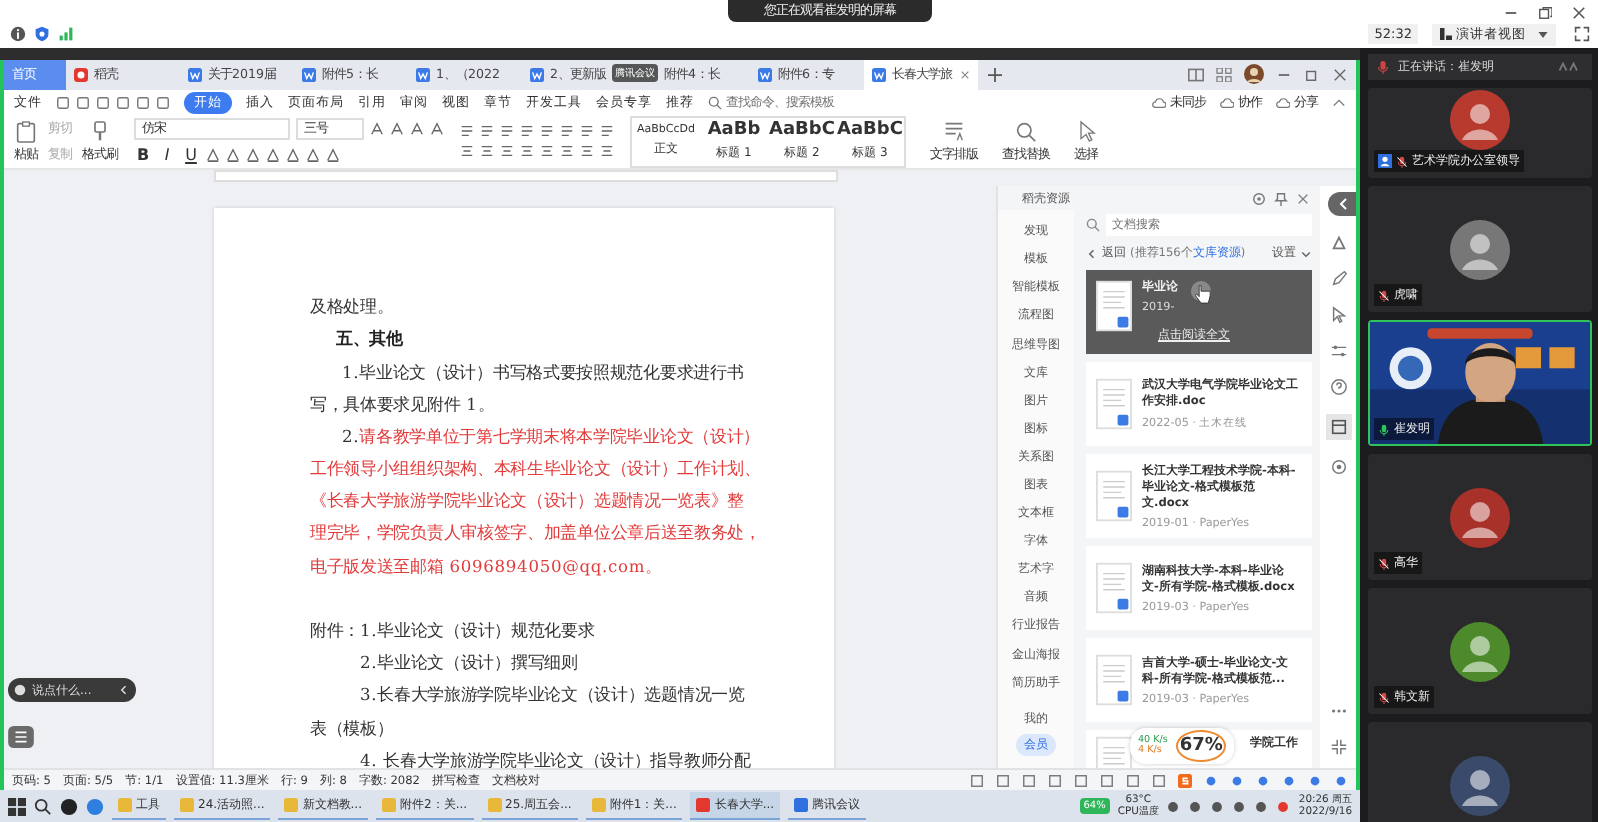 The width and height of the screenshot is (1598, 822). What do you see at coordinates (543, 372) in the screenshot?
I see `document-text-line: 1.毕业论文（设计）书写格式要按照规范化要求进行书` at bounding box center [543, 372].